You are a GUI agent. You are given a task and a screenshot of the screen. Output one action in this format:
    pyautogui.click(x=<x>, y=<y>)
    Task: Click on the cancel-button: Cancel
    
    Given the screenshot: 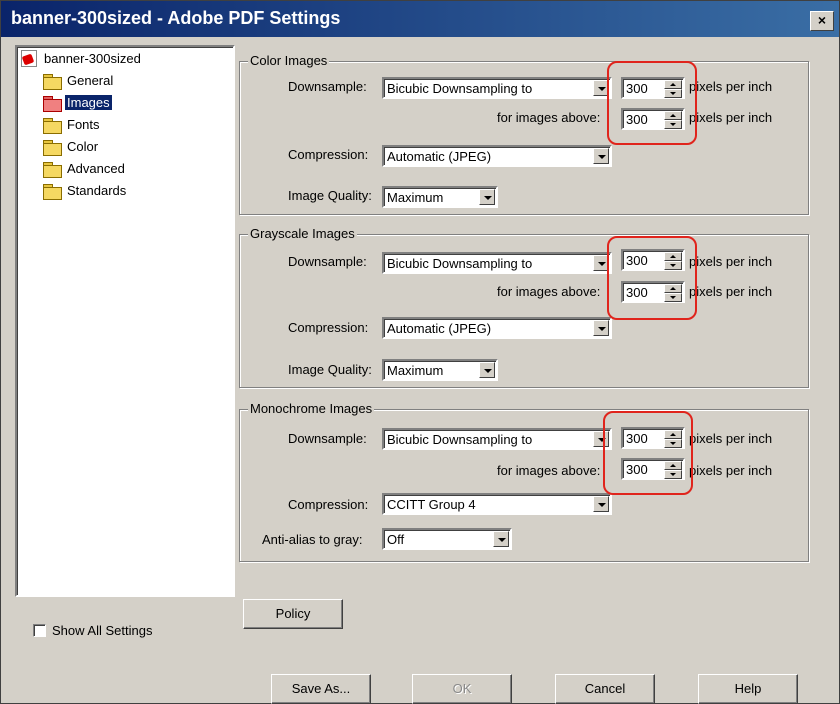 What is the action you would take?
    pyautogui.click(x=605, y=689)
    